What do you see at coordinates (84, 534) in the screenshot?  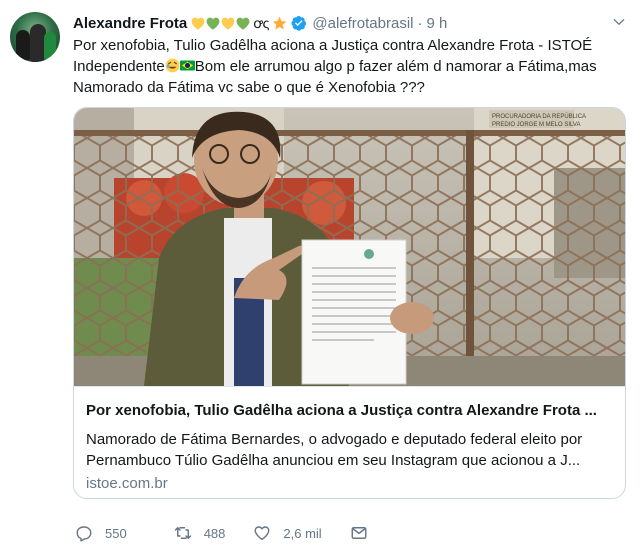 I see `reply-icon` at bounding box center [84, 534].